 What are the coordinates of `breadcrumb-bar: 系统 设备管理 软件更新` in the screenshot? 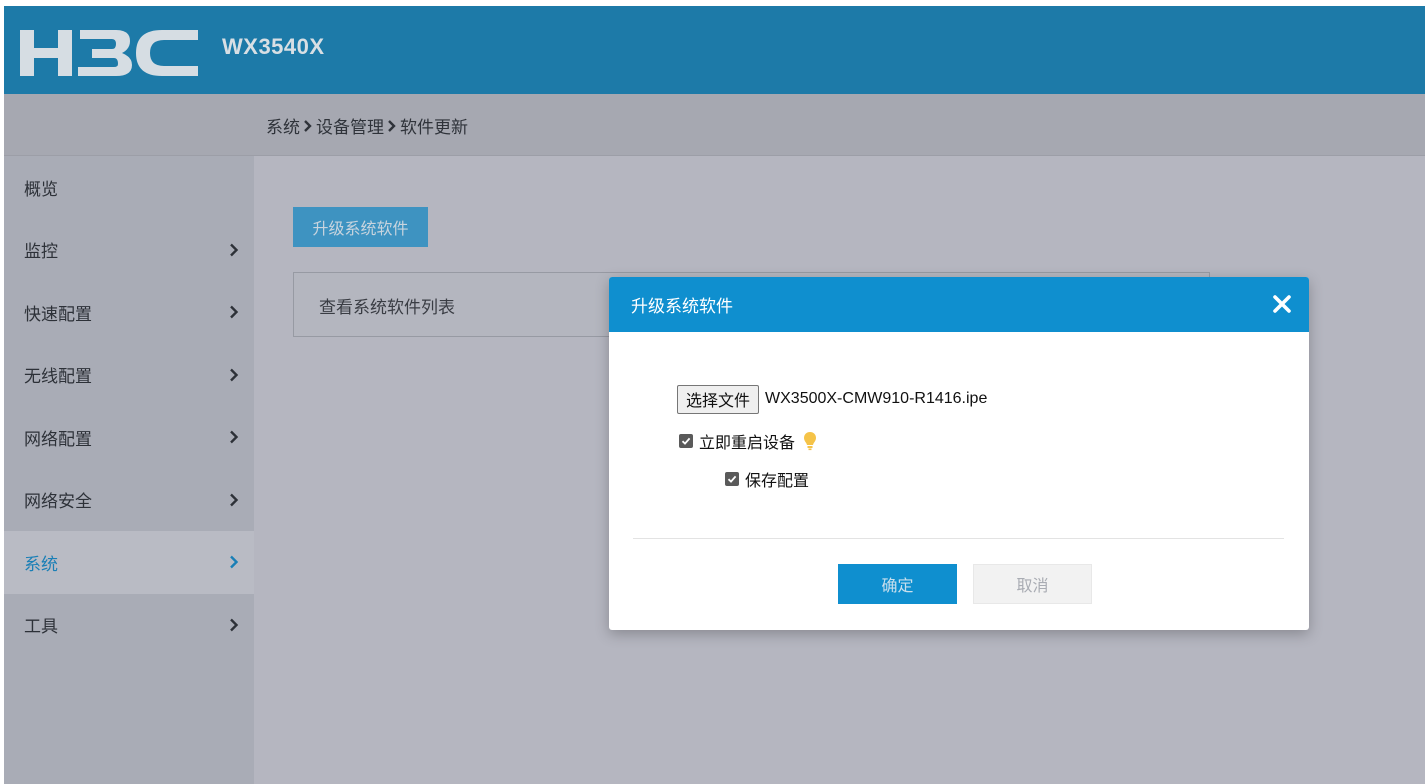 It's located at (839, 125).